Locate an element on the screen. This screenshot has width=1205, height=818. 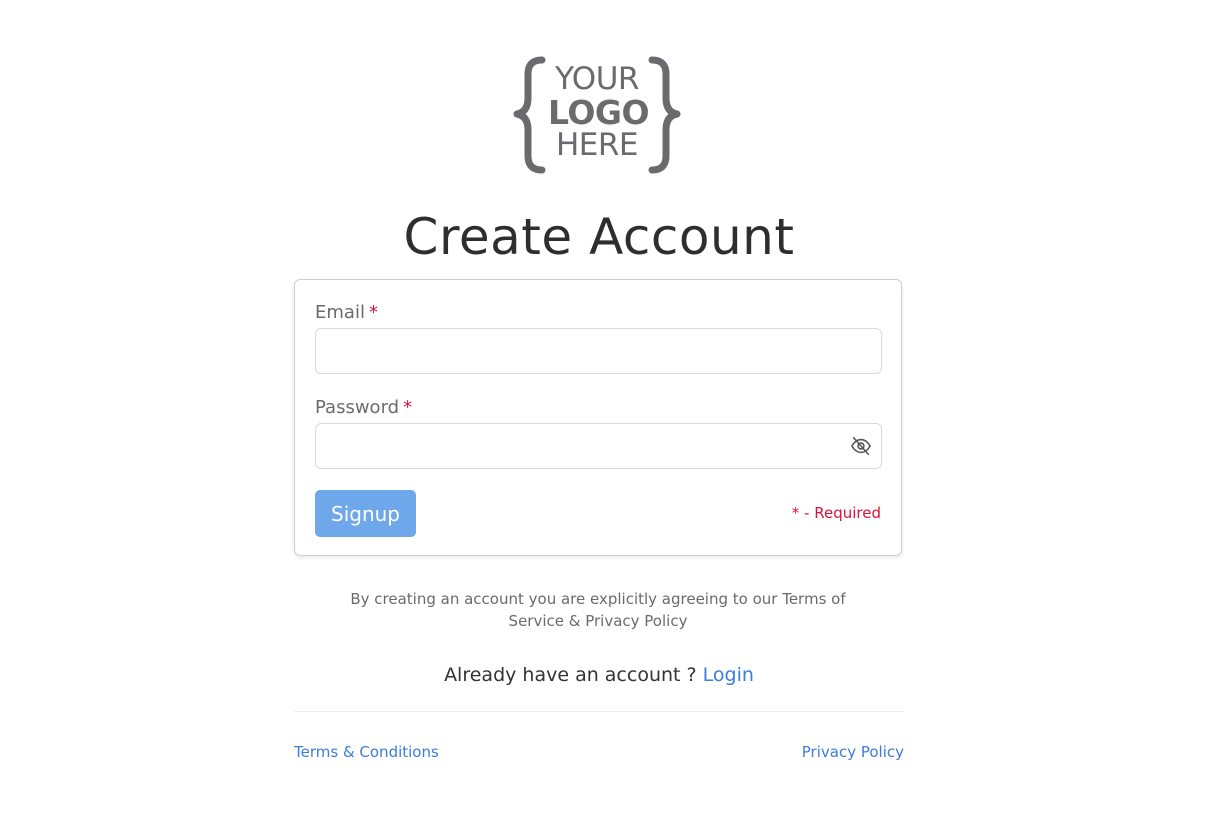
login-link: Login is located at coordinates (728, 675).